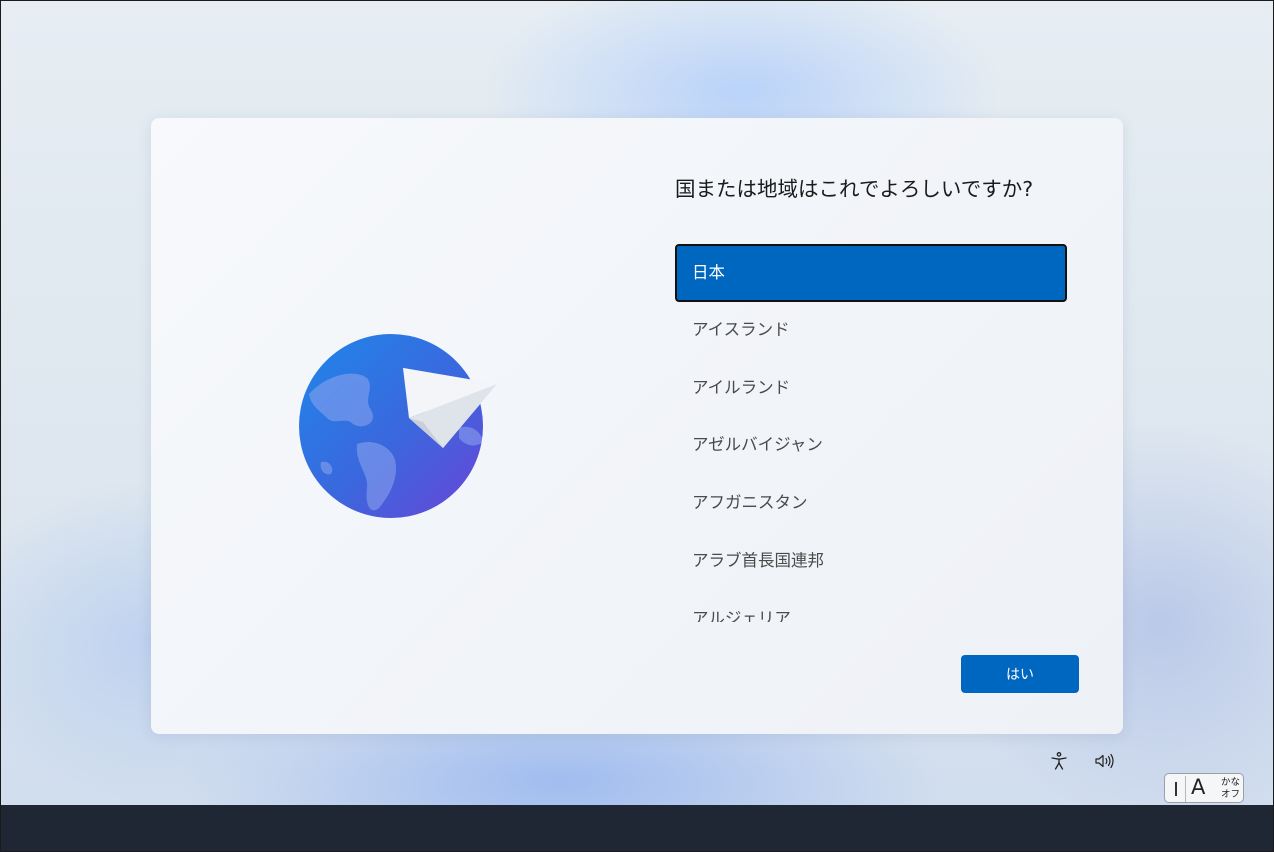 The image size is (1274, 852). I want to click on ime-mode-letter: A, so click(1198, 787).